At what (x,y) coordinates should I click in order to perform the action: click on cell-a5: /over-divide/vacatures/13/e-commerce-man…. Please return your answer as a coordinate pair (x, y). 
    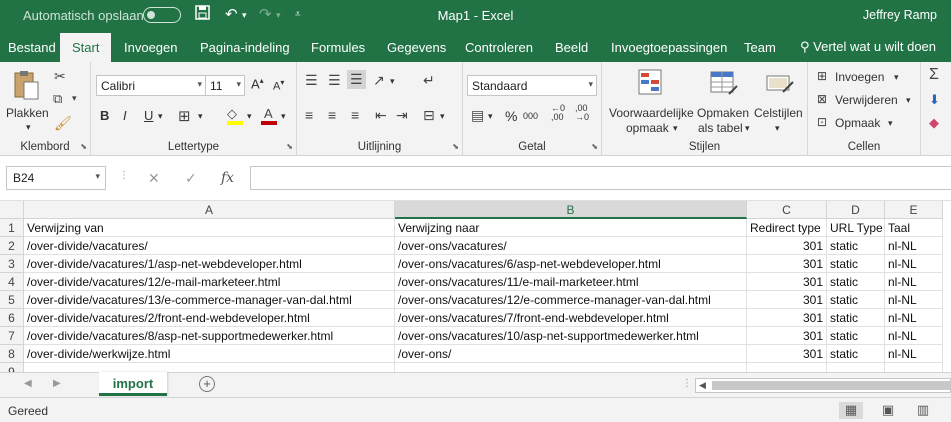
    Looking at the image, I should click on (209, 300).